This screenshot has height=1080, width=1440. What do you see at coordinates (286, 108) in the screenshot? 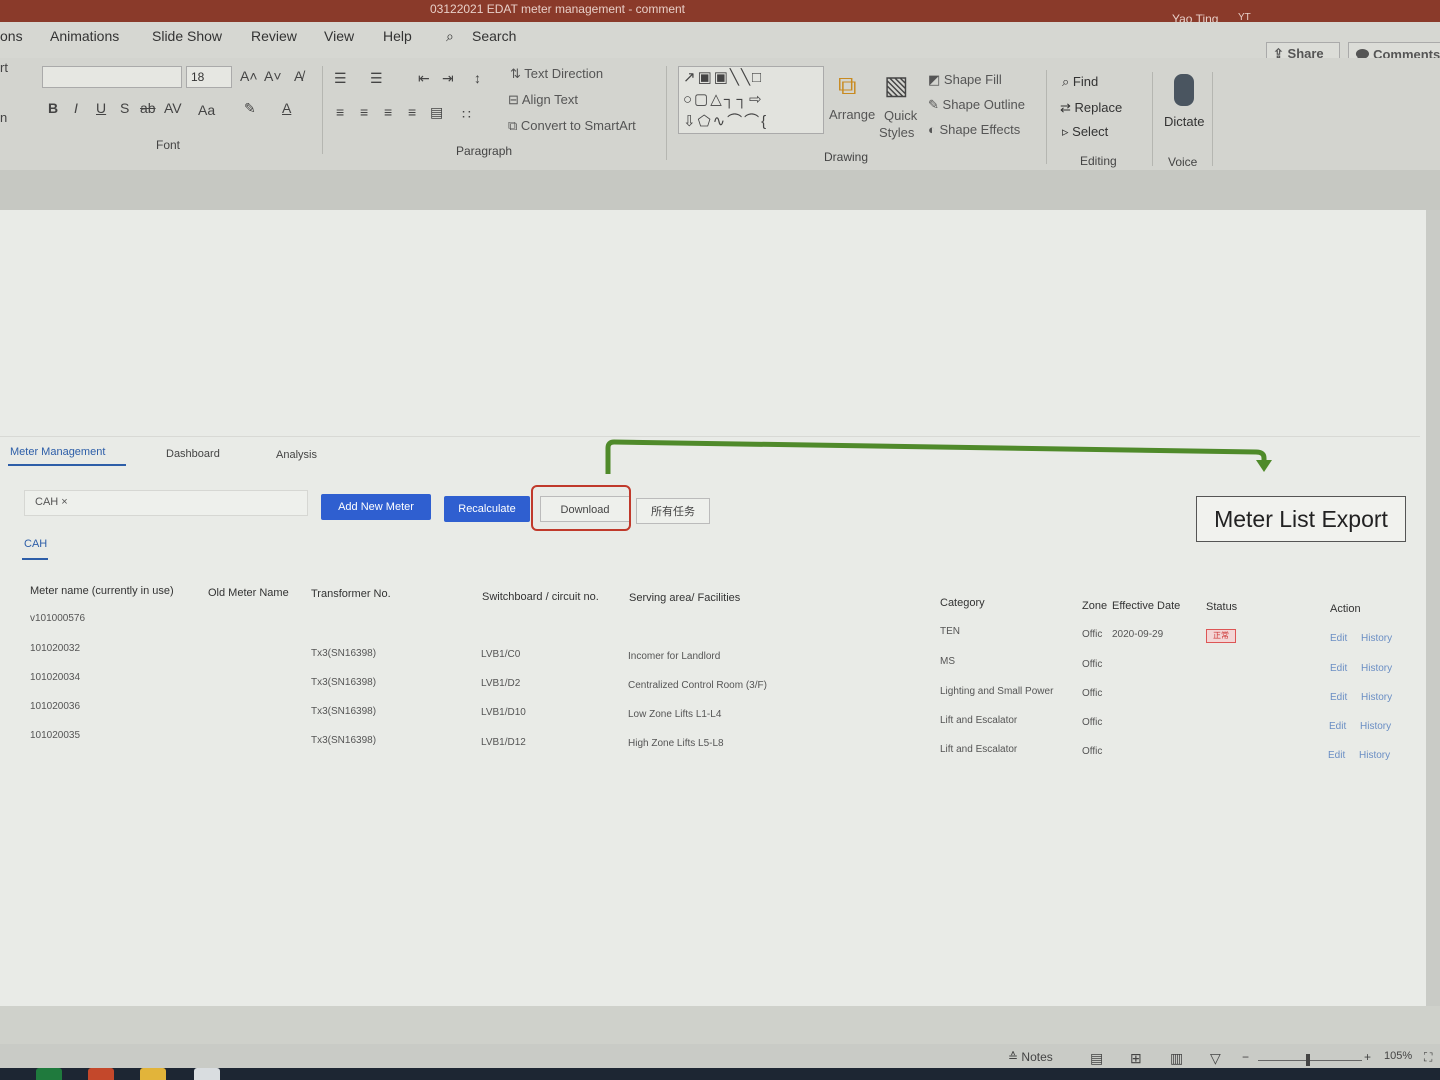
I see `font-color-icon: A` at bounding box center [286, 108].